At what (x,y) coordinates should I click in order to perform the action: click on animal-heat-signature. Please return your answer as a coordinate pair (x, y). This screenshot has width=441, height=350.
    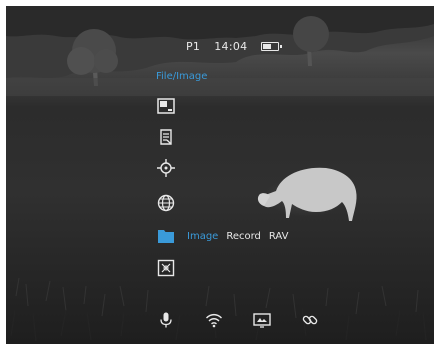
    Looking at the image, I should click on (307, 194).